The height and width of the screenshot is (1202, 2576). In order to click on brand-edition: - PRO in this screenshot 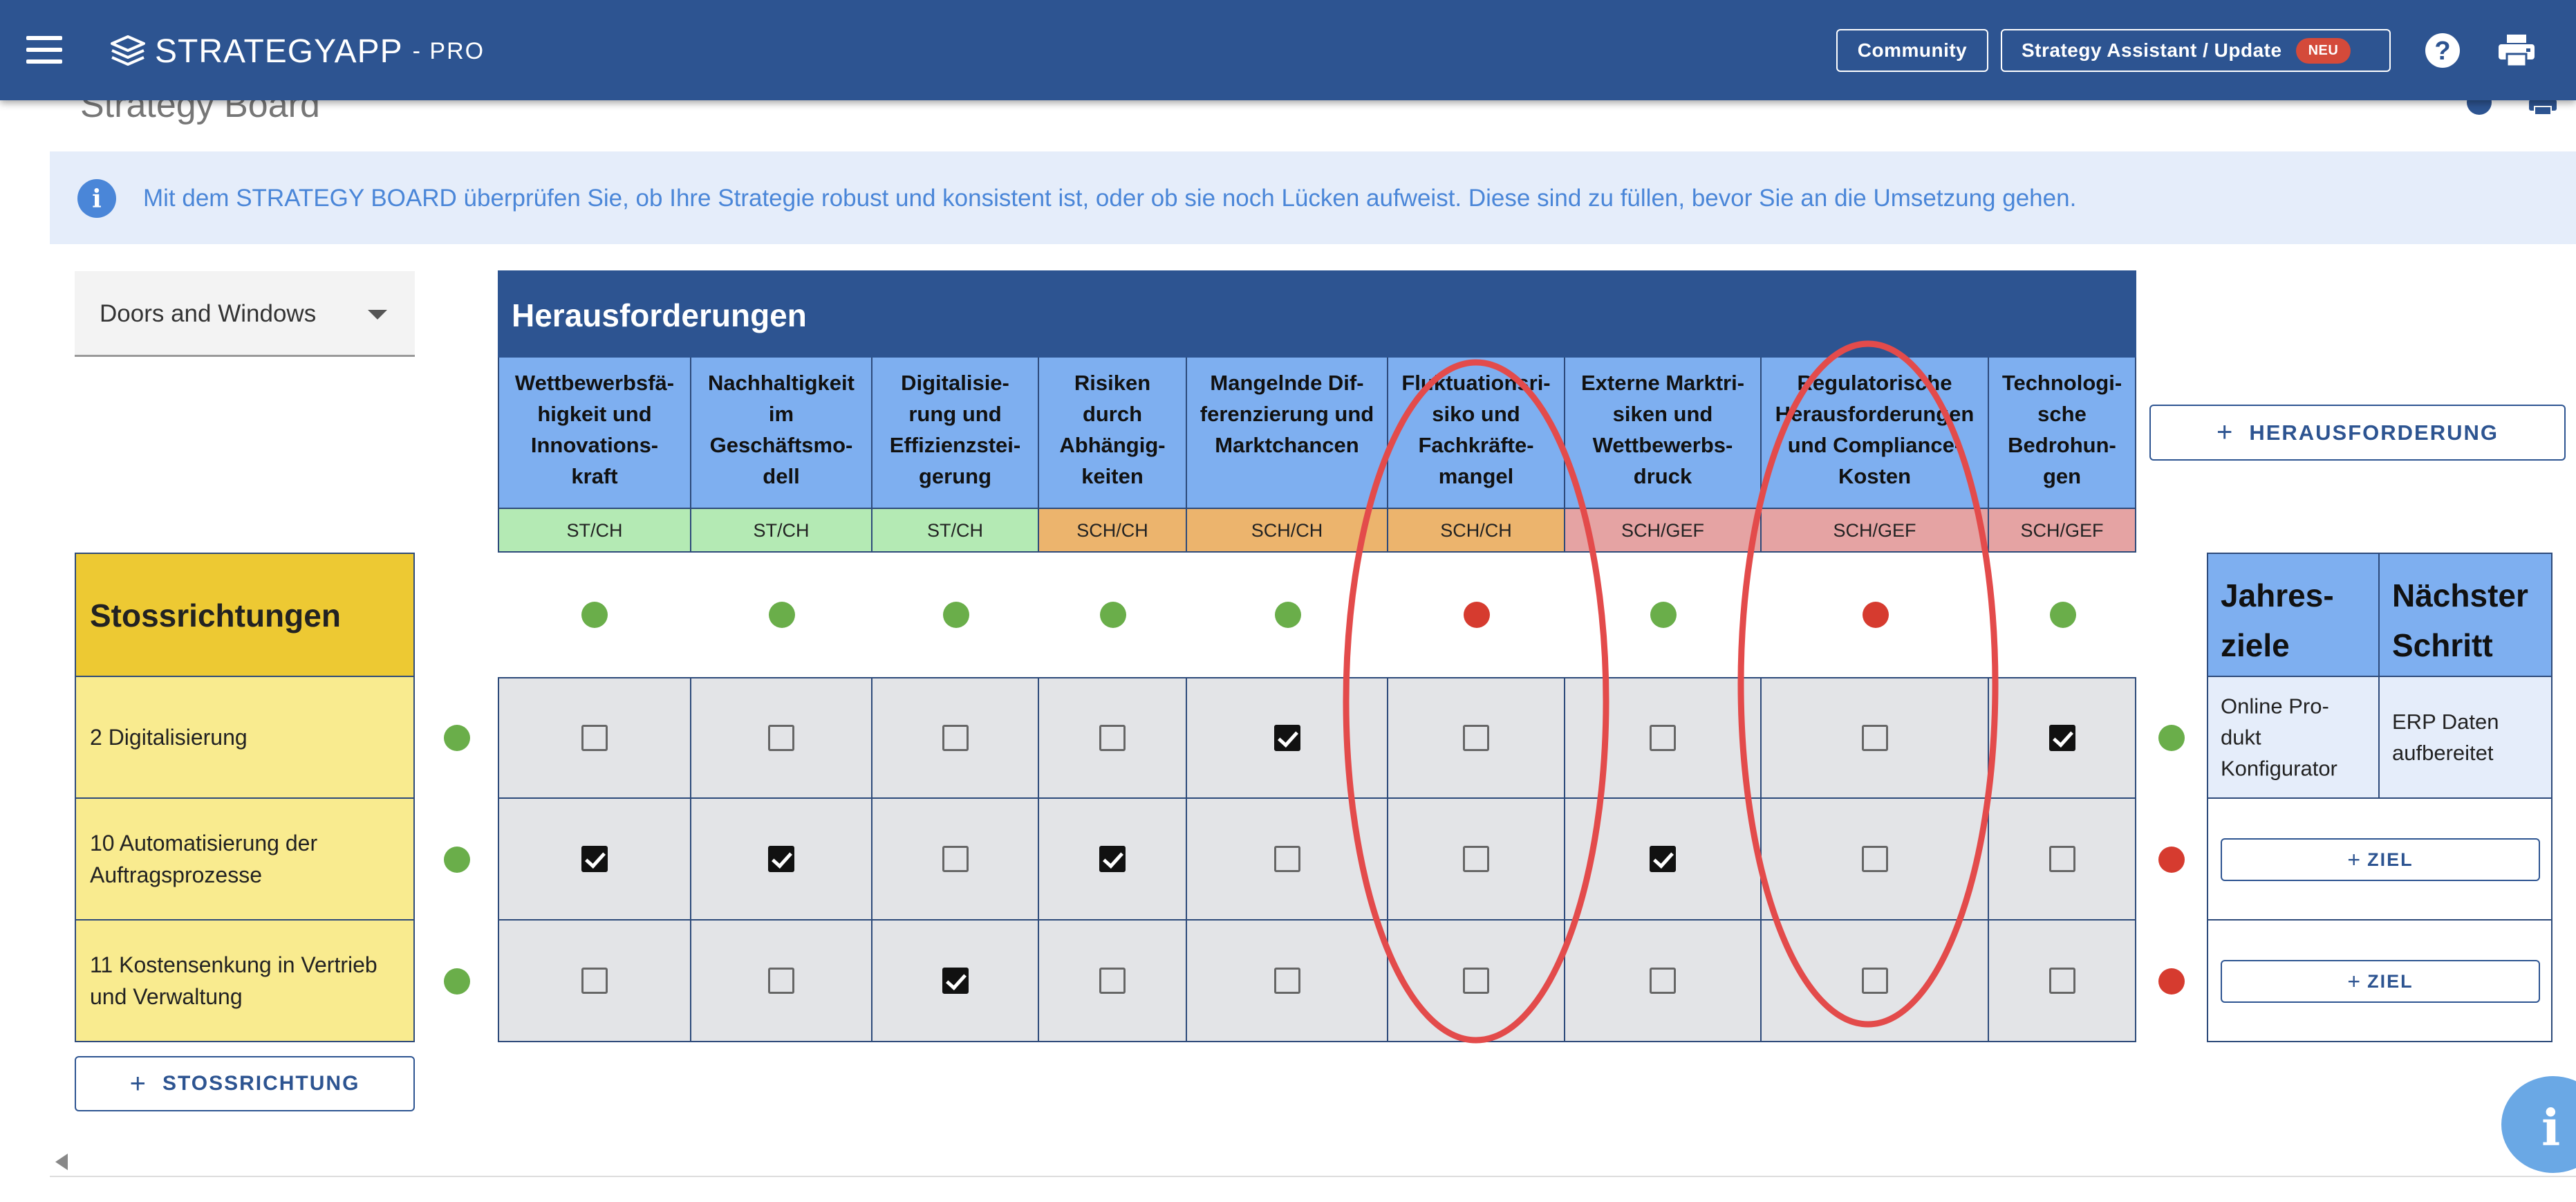, I will do `click(448, 51)`.